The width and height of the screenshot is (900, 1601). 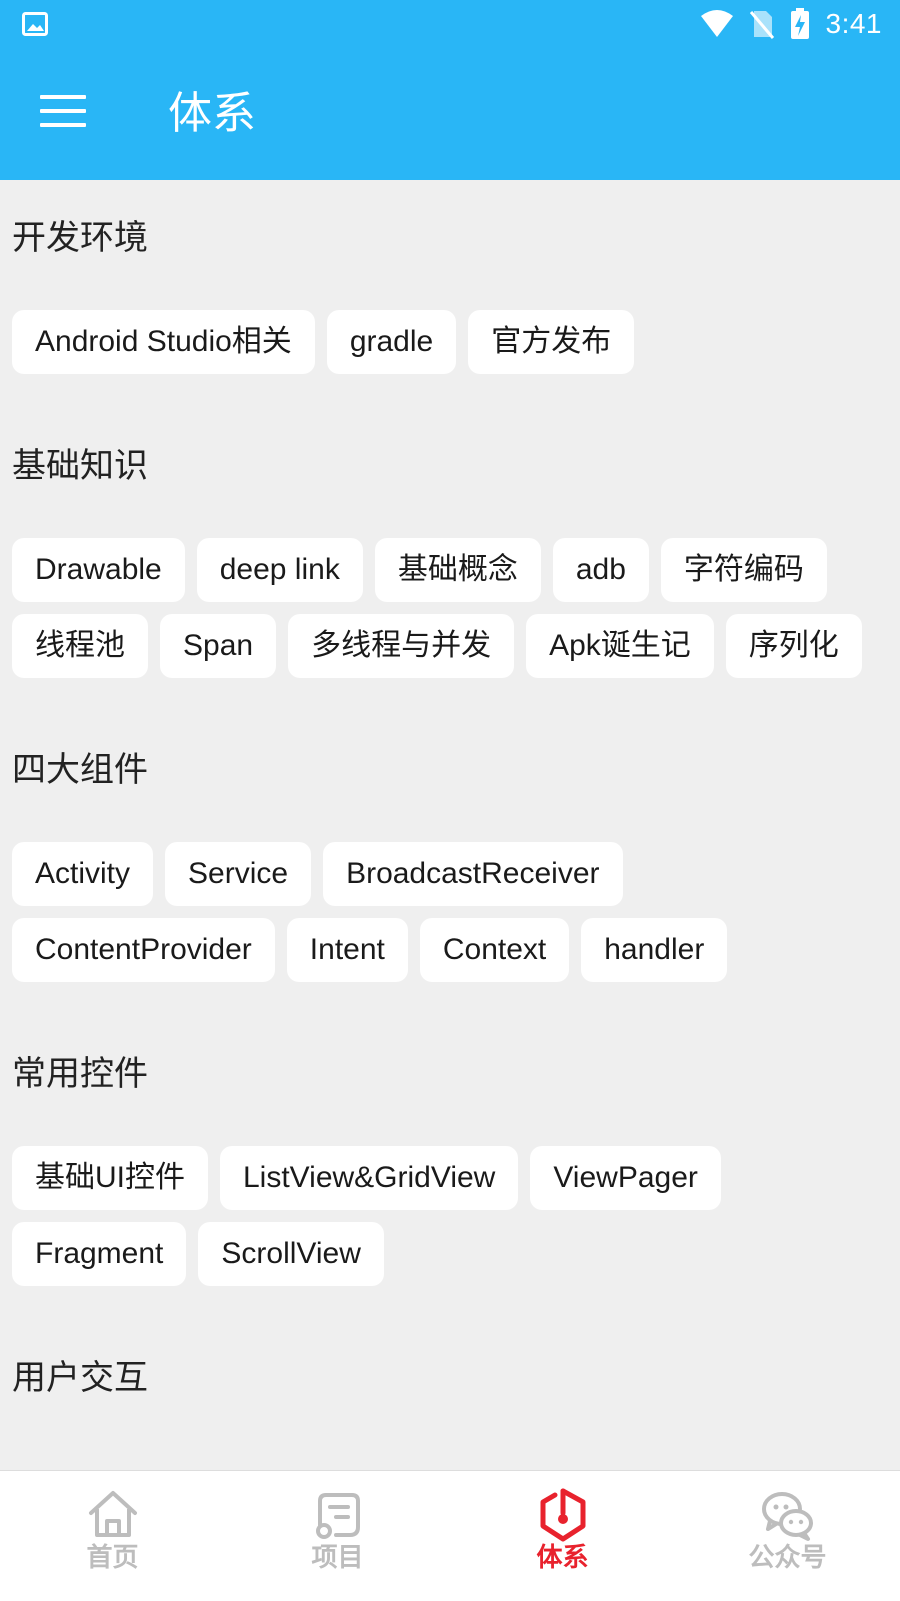 What do you see at coordinates (654, 950) in the screenshot?
I see `chip: handler` at bounding box center [654, 950].